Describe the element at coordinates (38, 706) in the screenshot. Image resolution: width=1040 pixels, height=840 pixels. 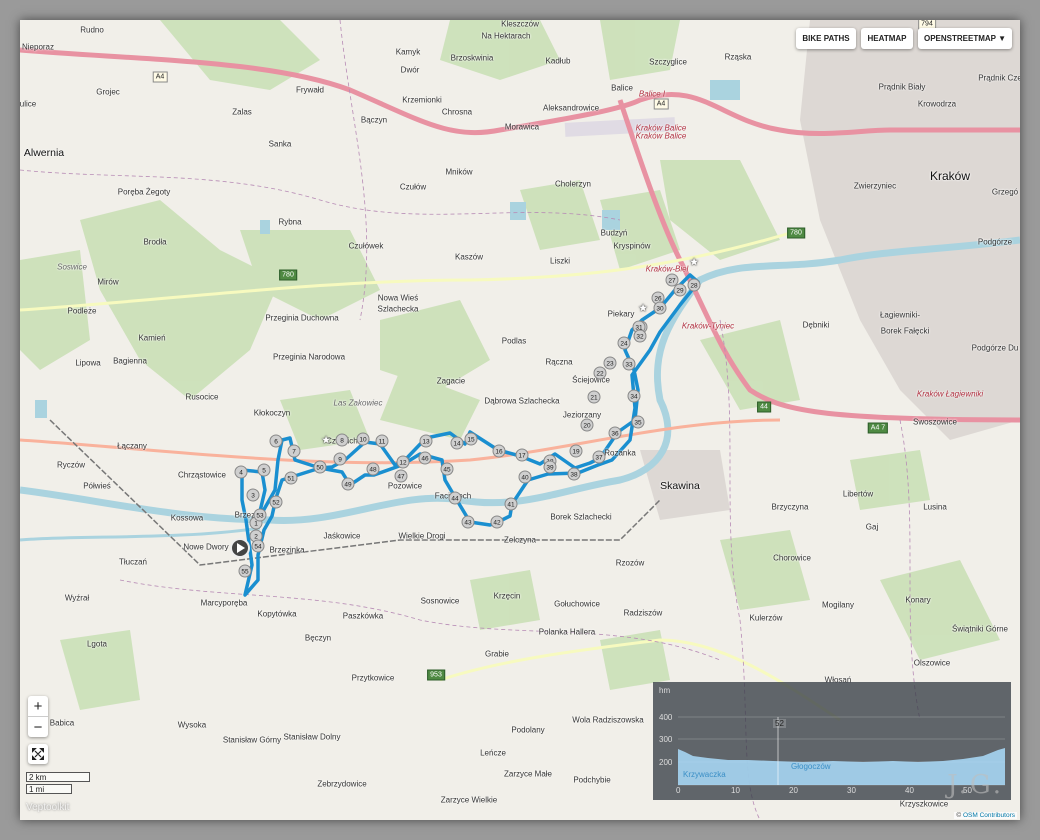
I see `zoom-in-button: +` at that location.